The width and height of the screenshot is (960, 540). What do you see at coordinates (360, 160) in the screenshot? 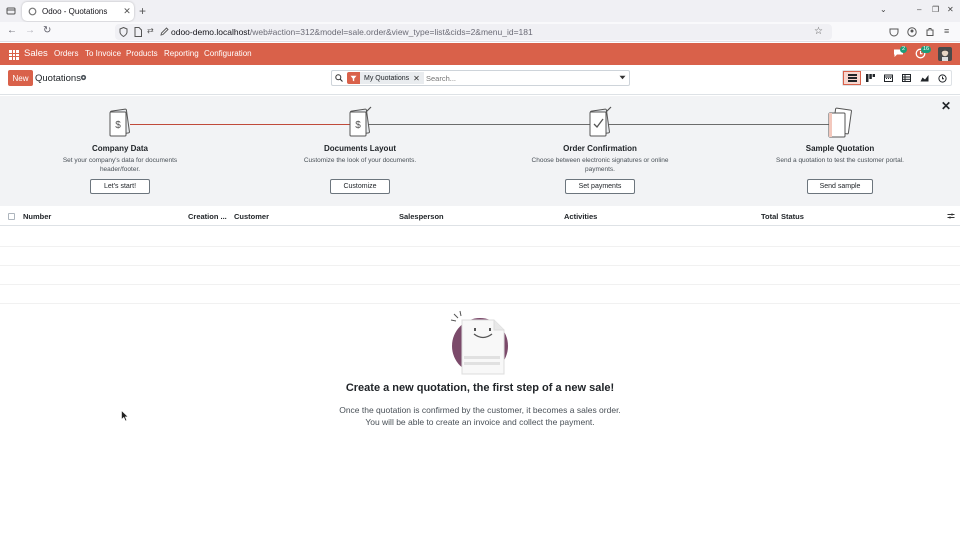
I see `step-description: Customize the look of your documents.` at bounding box center [360, 160].